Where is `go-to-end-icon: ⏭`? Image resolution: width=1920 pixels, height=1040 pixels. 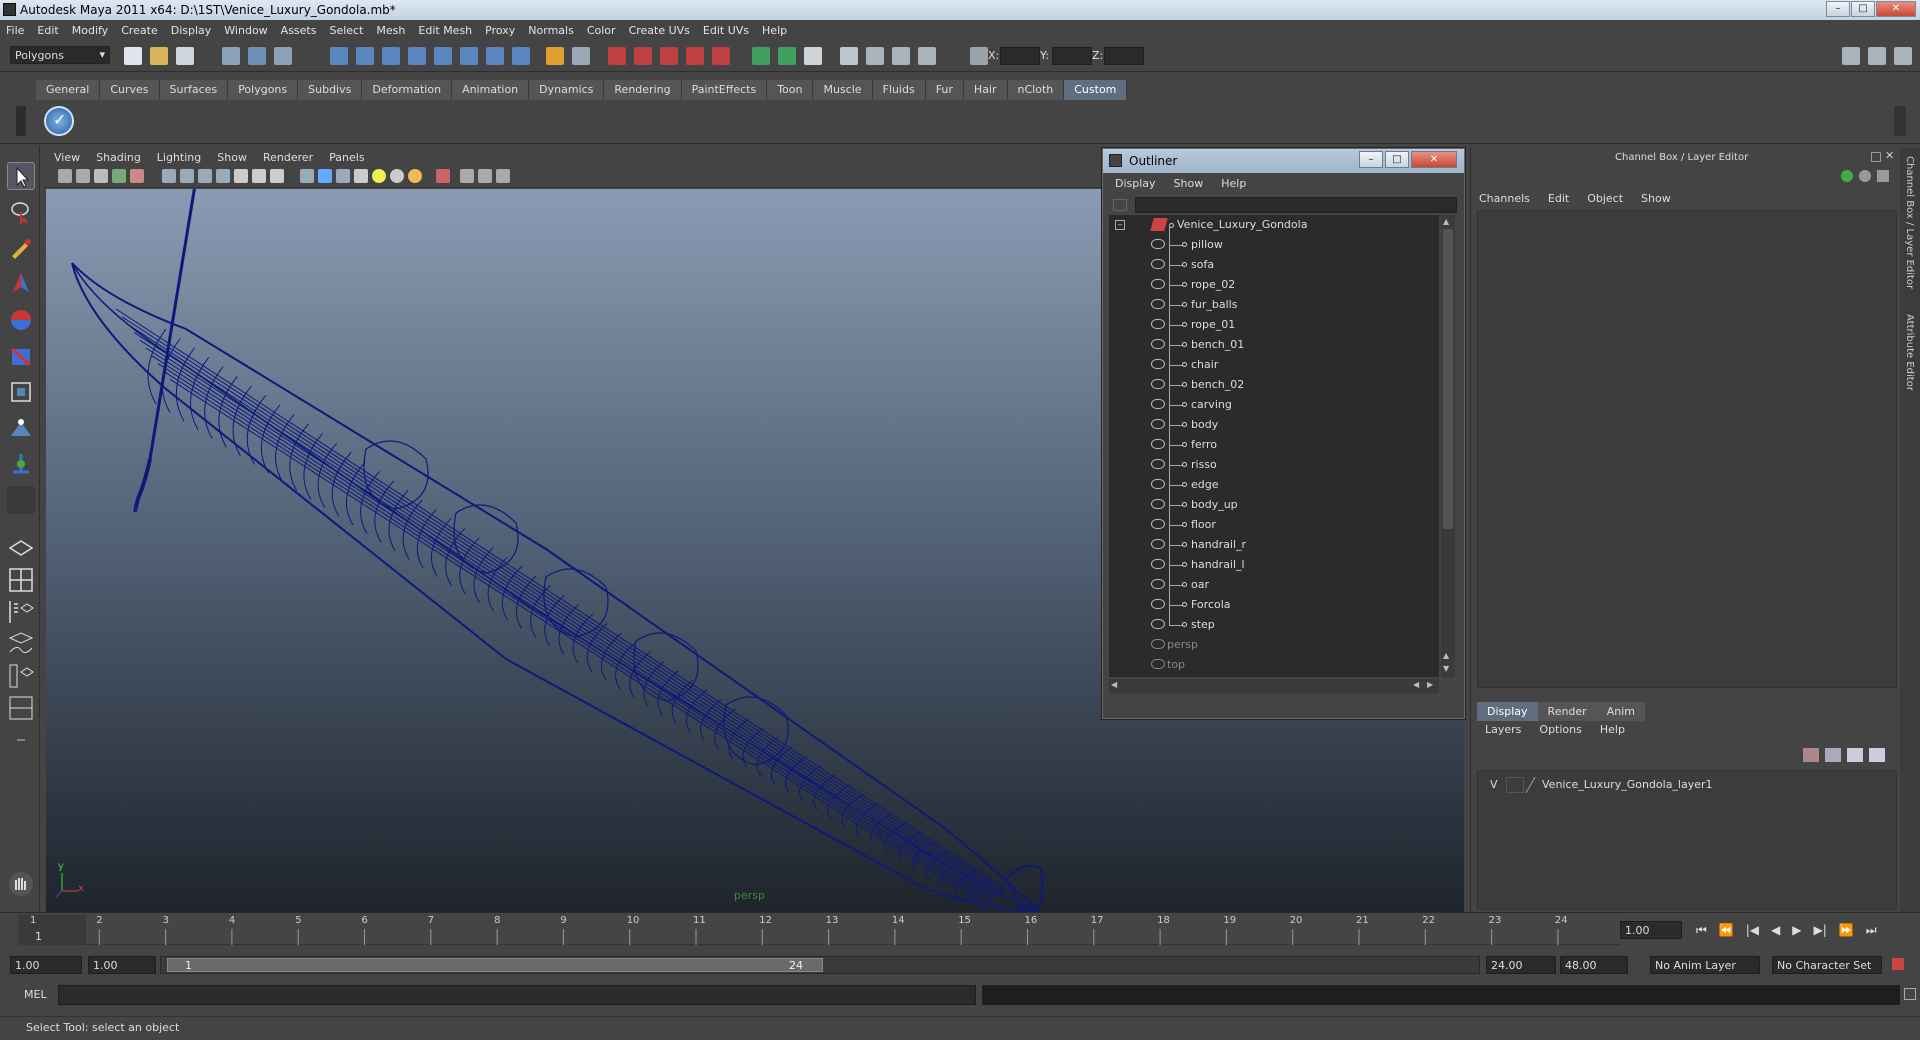
go-to-end-icon: ⏭ is located at coordinates (1871, 930).